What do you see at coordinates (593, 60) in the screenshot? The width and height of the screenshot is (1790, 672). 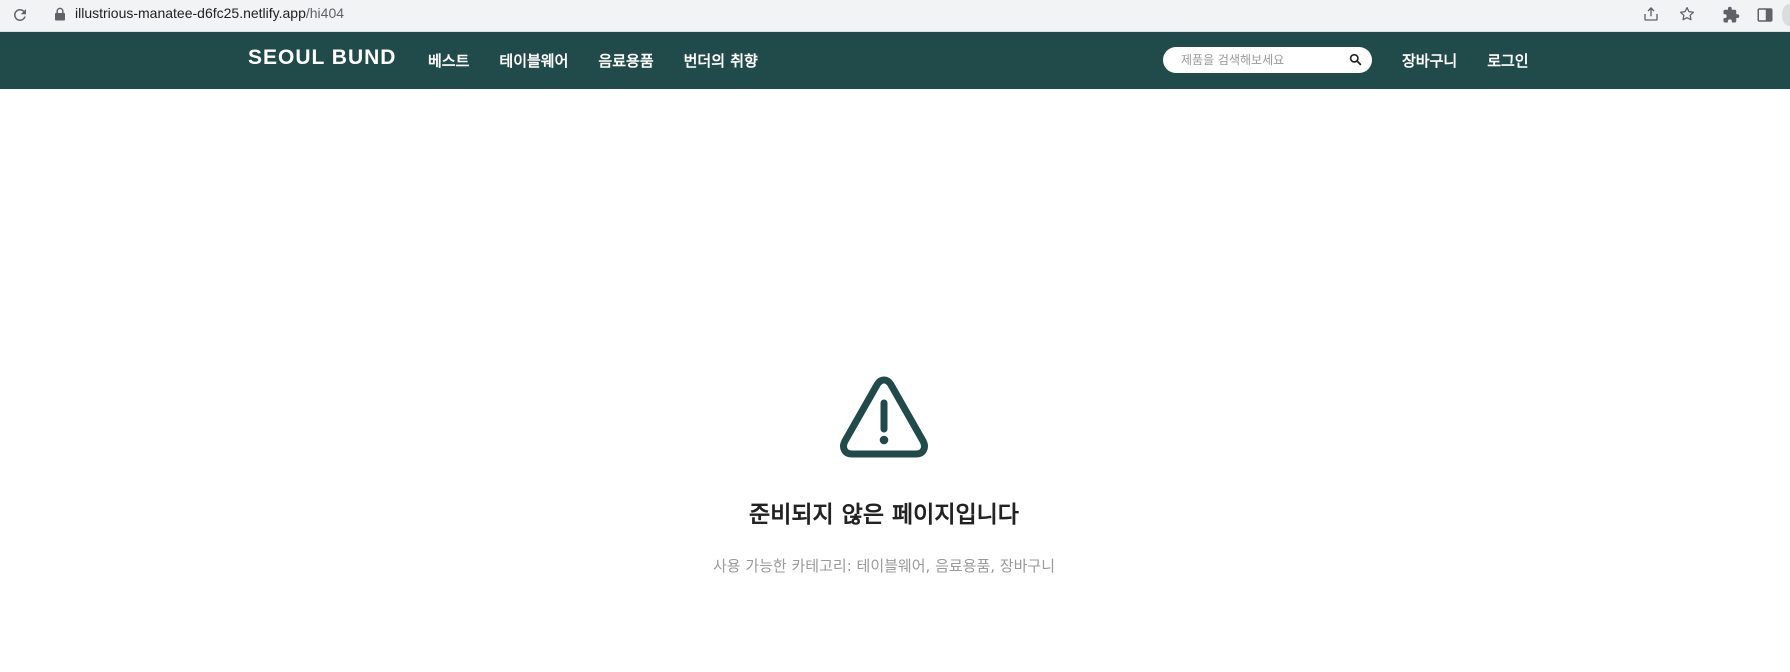 I see `main-nav: 베스트 테이블웨어 음료용품 번더의 취향` at bounding box center [593, 60].